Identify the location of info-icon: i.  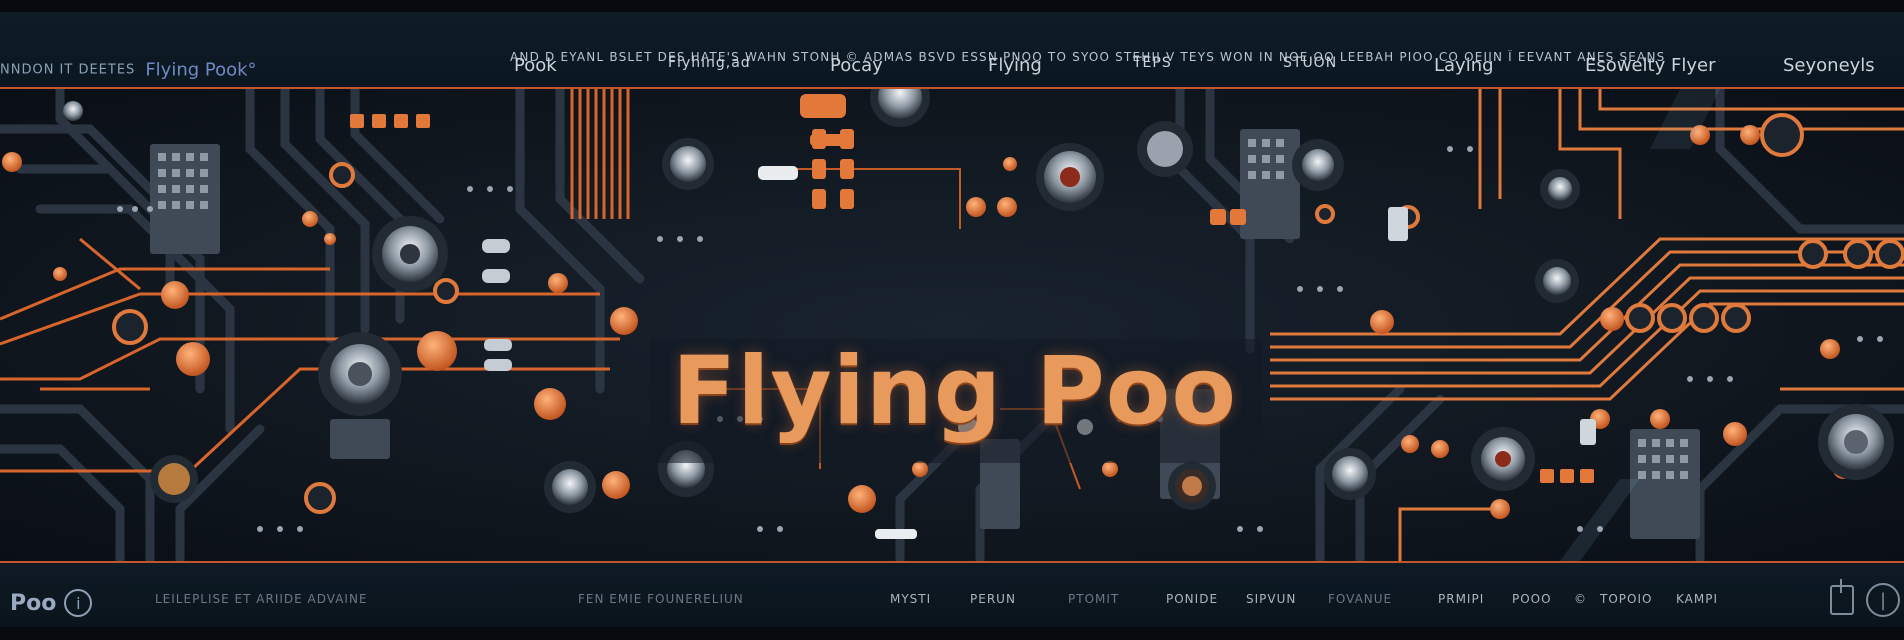
(78, 603).